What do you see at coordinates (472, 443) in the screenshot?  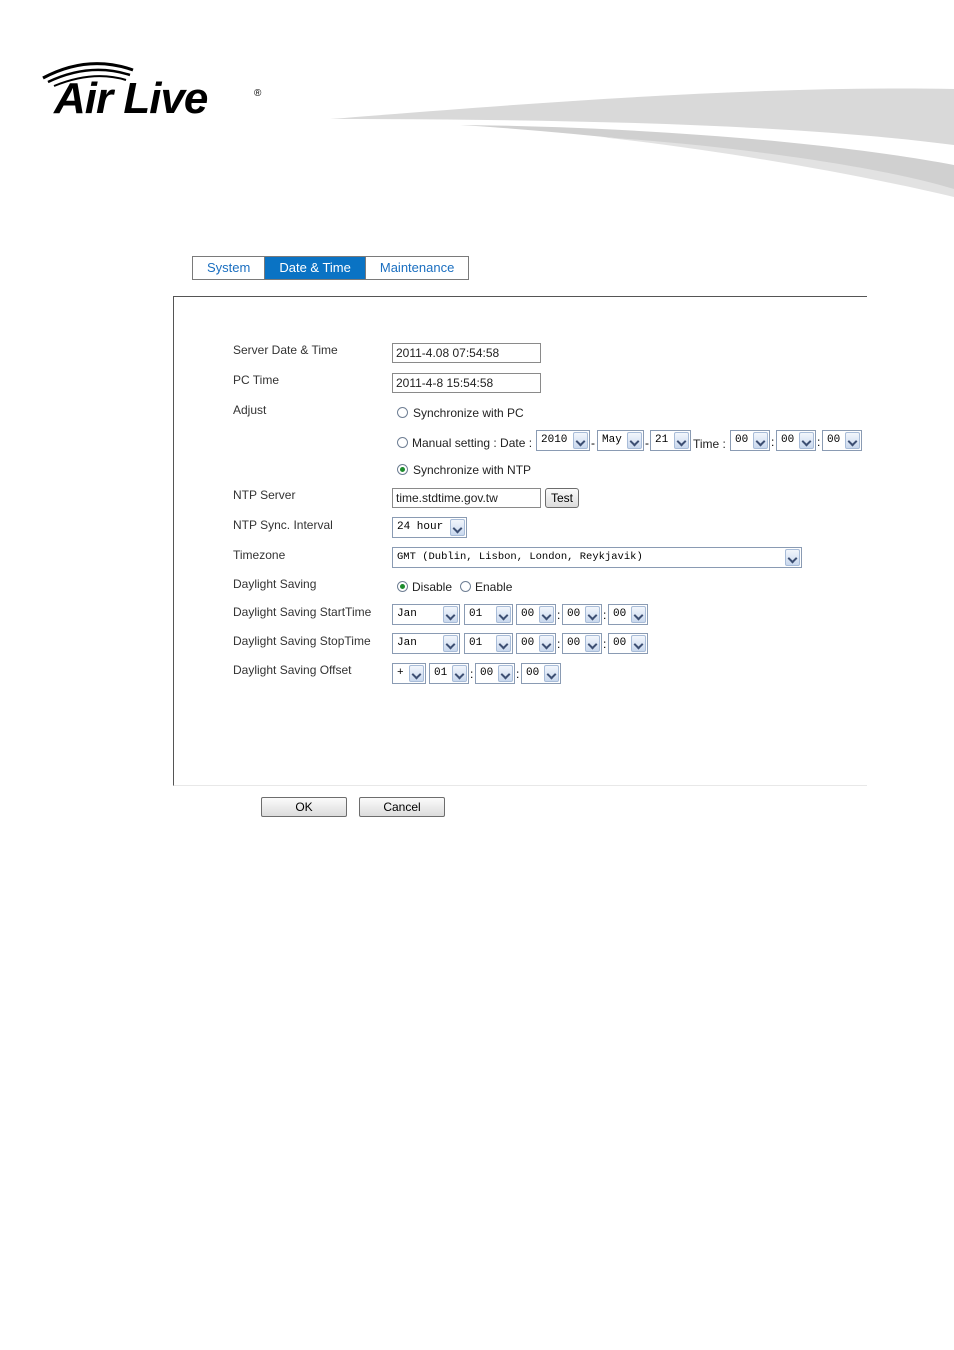 I see `manual-setting-label: Manual setting : Date :` at bounding box center [472, 443].